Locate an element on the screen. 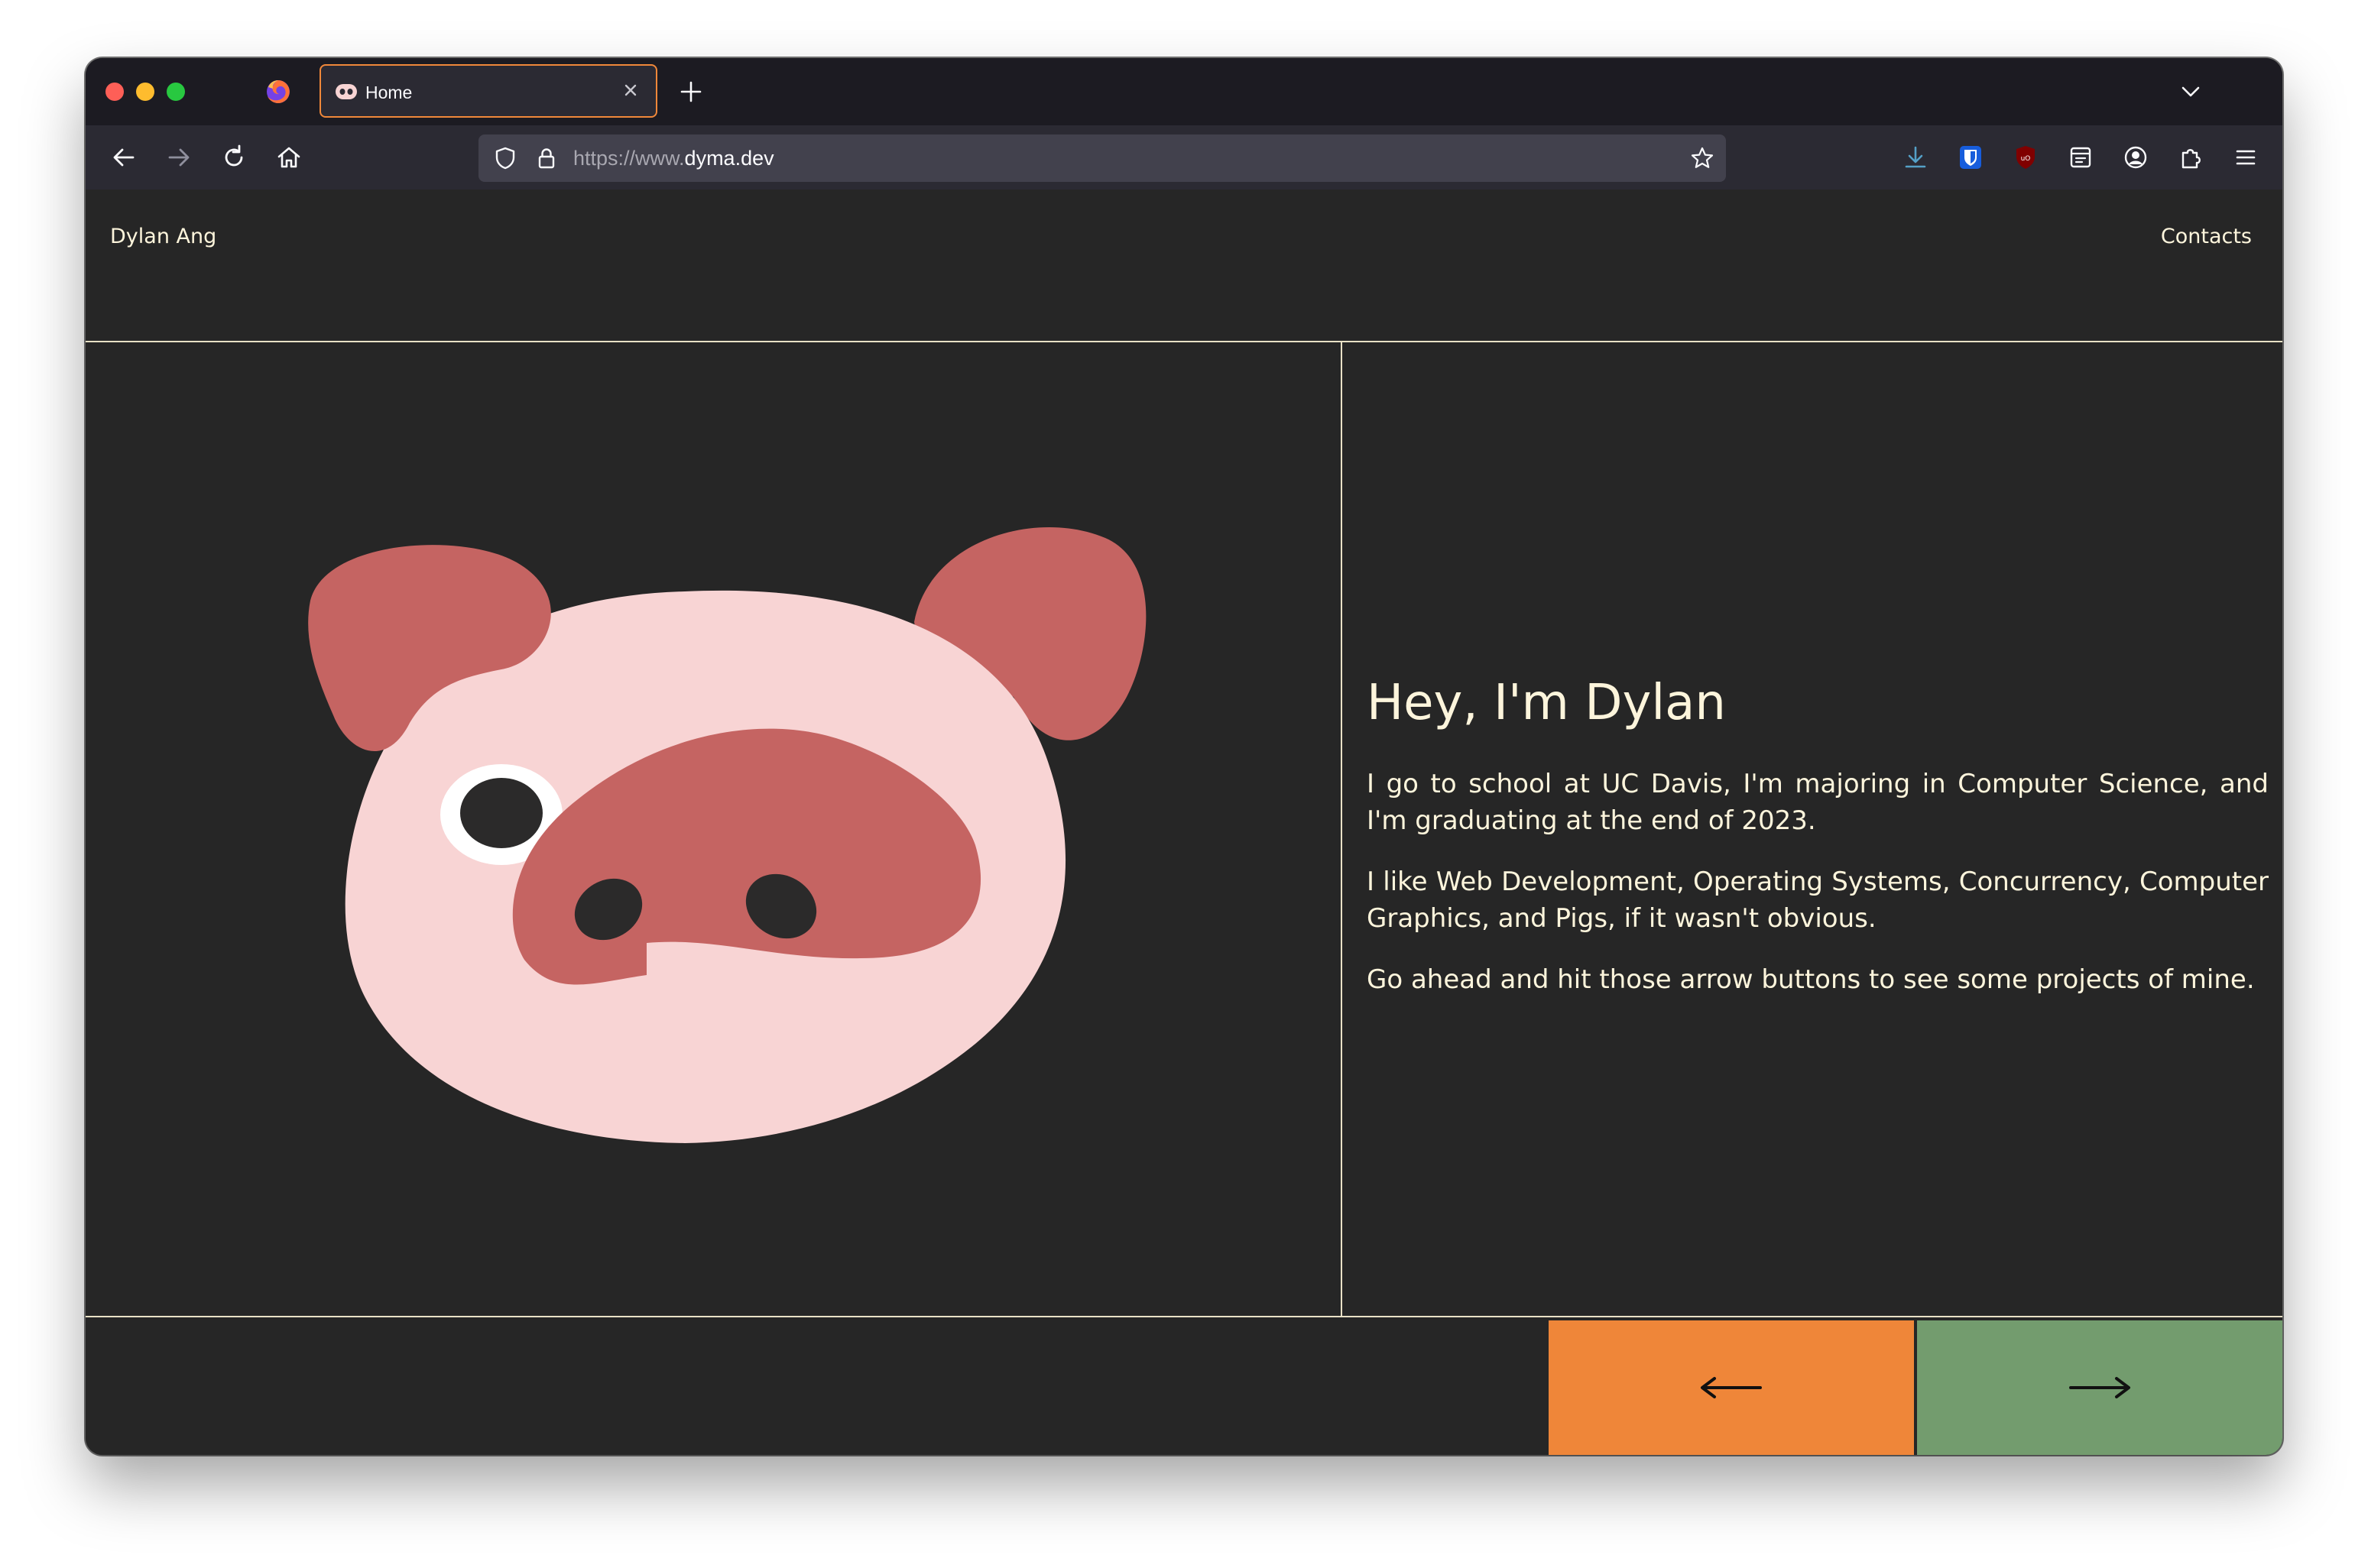  close-icon is located at coordinates (630, 90).